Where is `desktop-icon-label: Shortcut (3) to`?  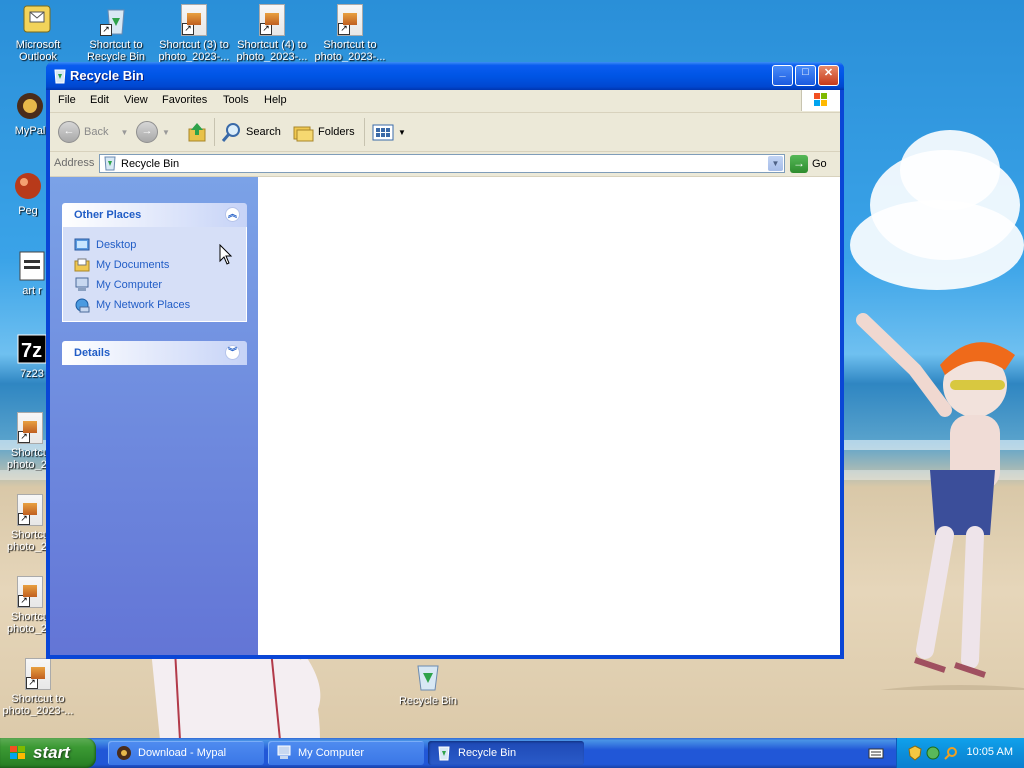
desktop-icon-label: Shortcut (3) to is located at coordinates (194, 45).